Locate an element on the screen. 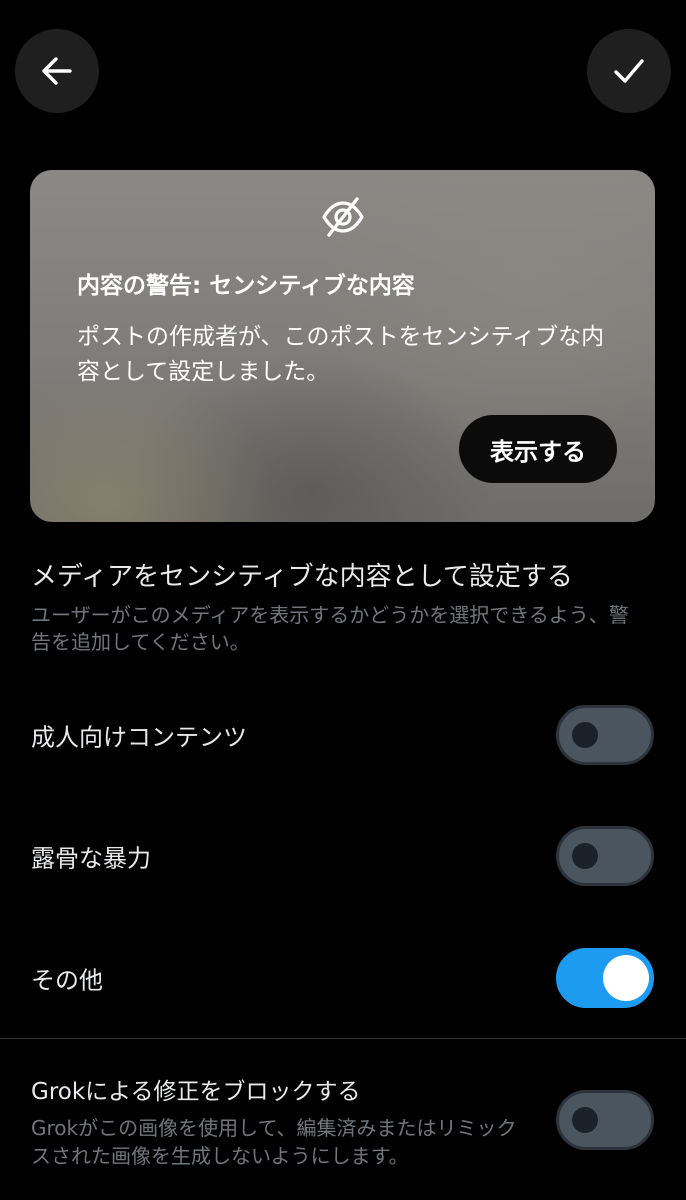 This screenshot has height=1200, width=686. option-row-grok-block is located at coordinates (343, 1120).